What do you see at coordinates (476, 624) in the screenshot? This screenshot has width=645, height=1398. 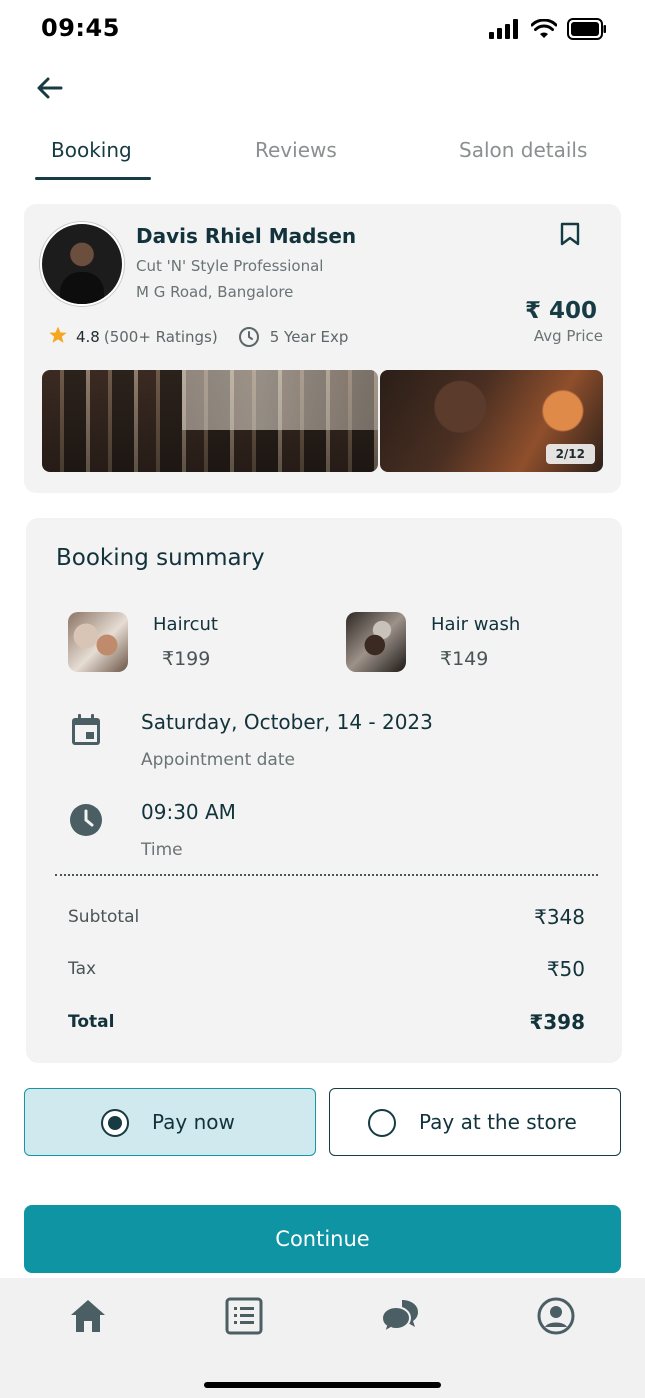 I see `service-name: Hair wash` at bounding box center [476, 624].